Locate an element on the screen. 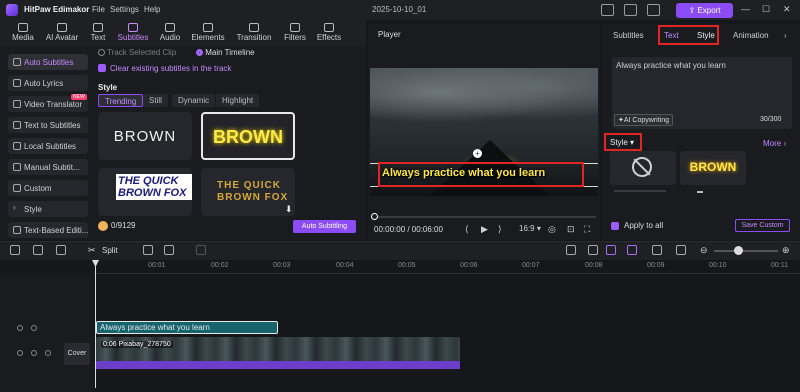  radio-button-selected is located at coordinates (199, 53).